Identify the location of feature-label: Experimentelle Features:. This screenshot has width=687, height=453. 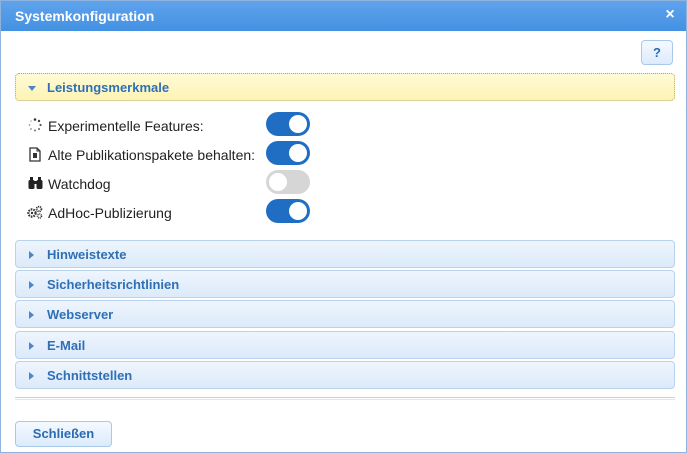
(126, 126).